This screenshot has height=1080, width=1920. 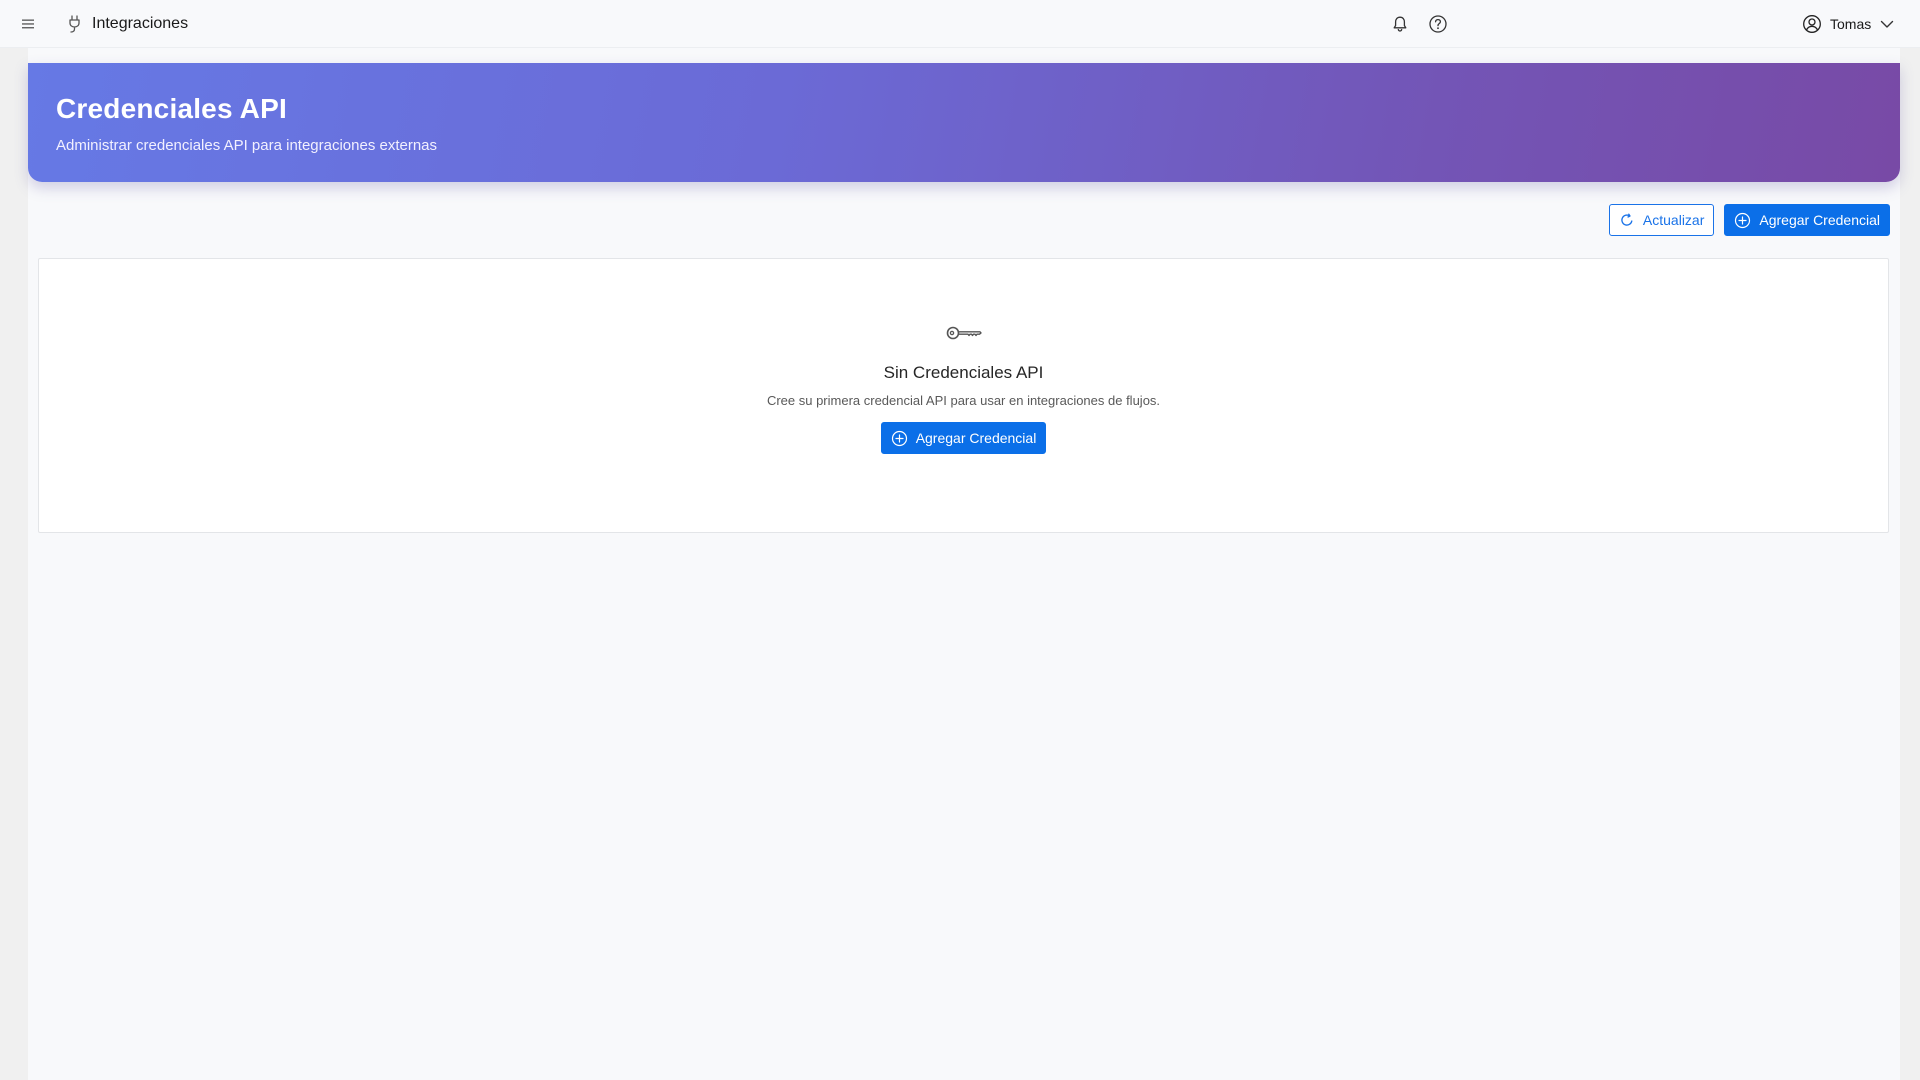 I want to click on menu-button, so click(x=28, y=24).